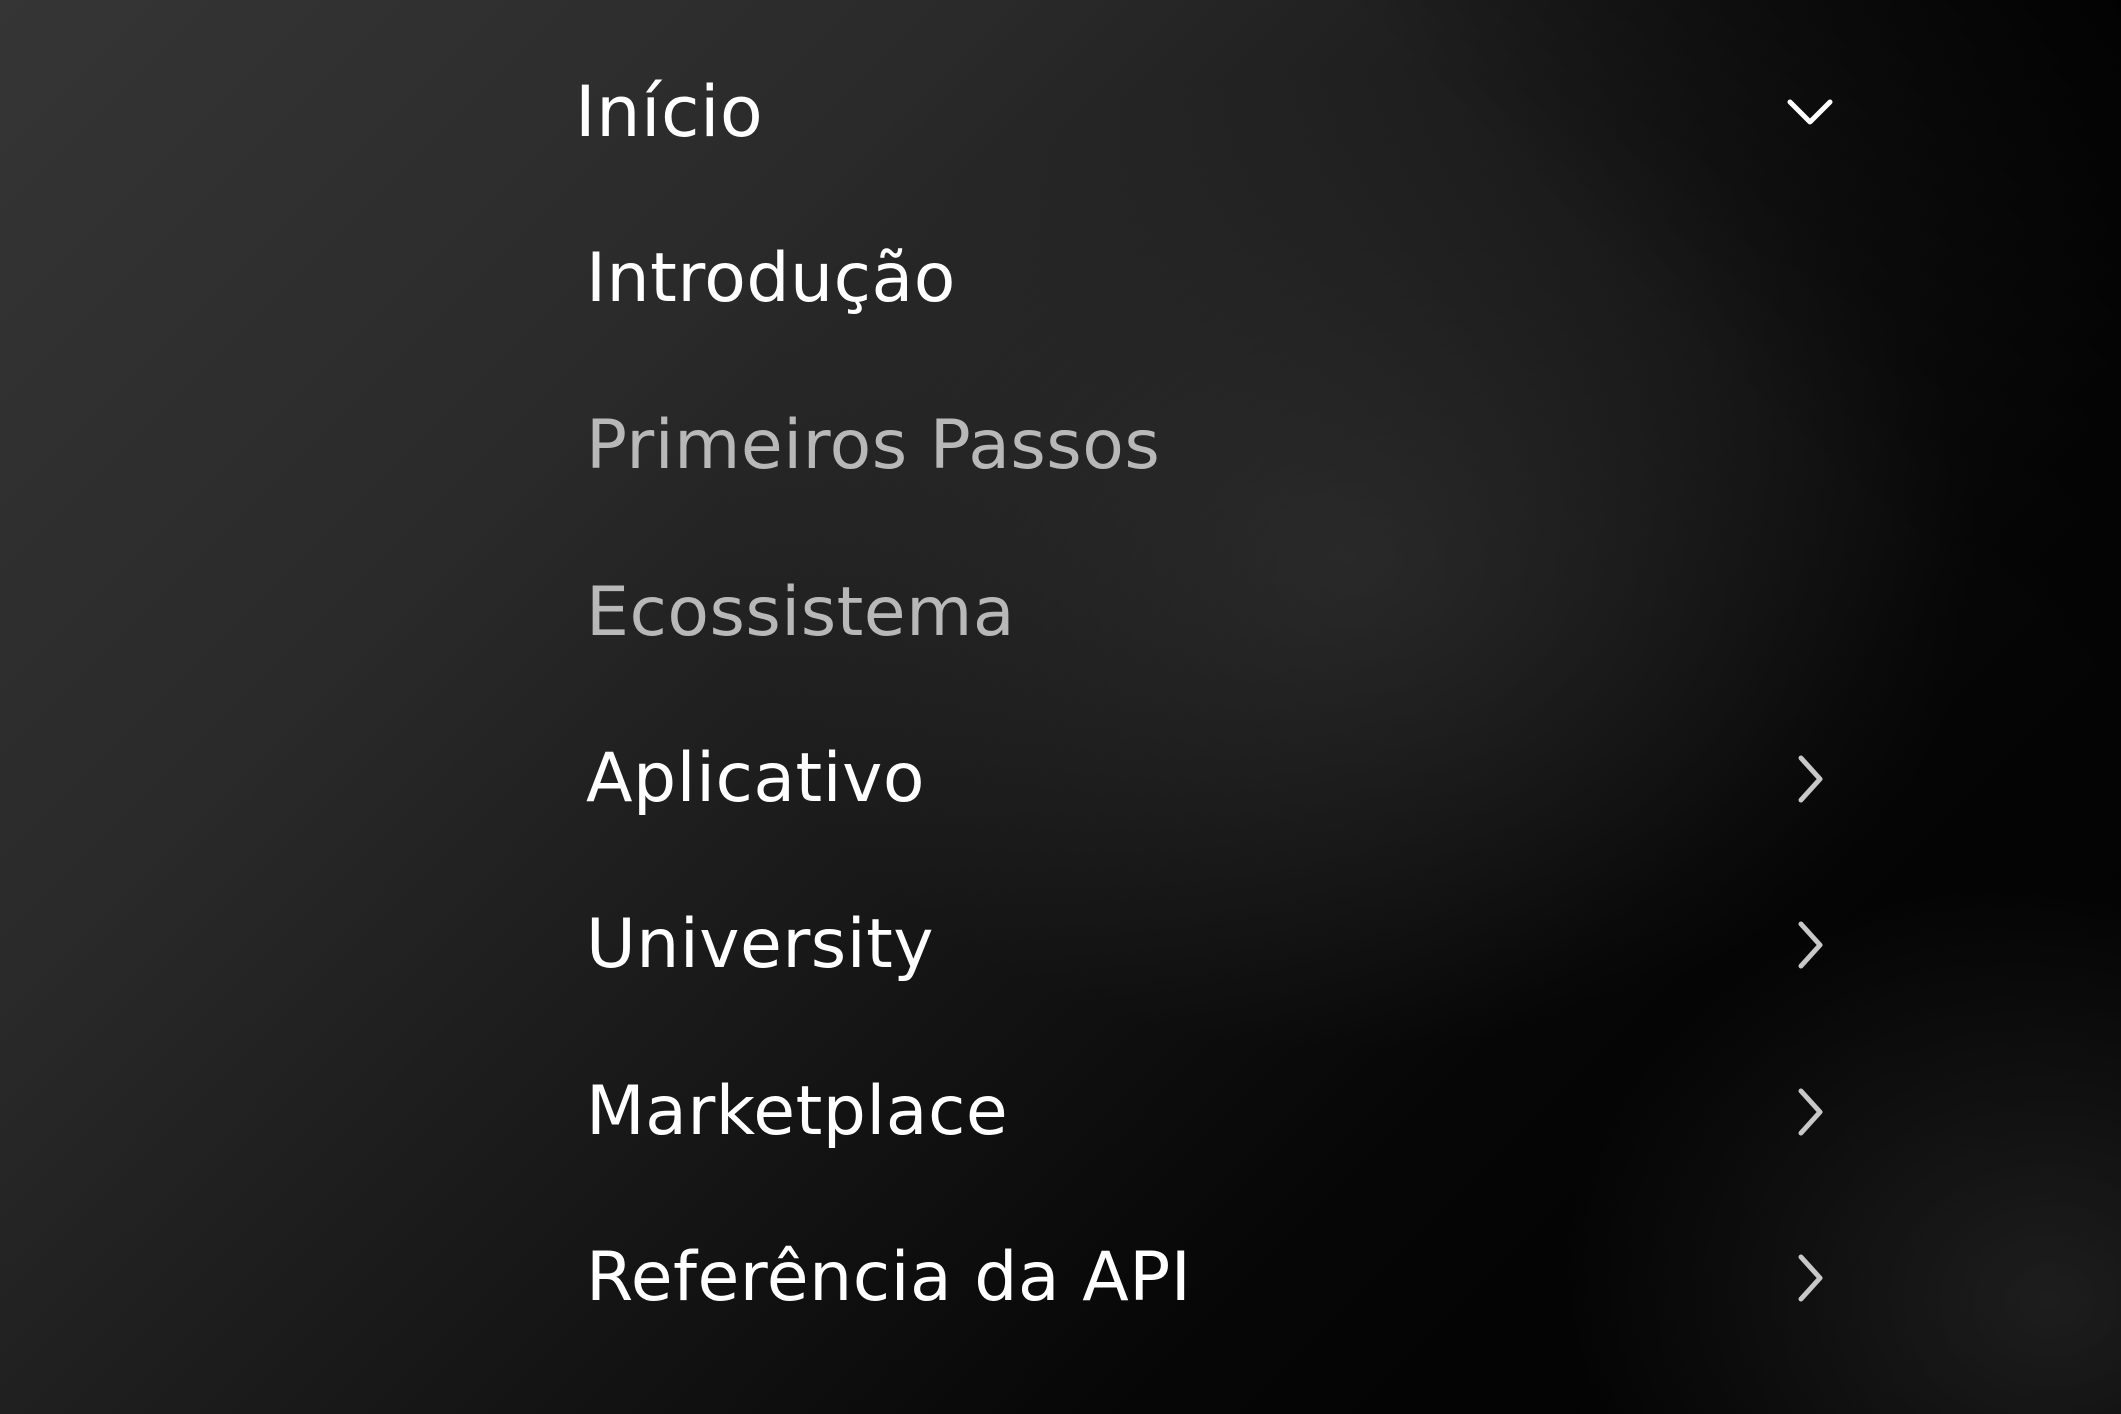 The height and width of the screenshot is (1414, 2121). What do you see at coordinates (1216, 279) in the screenshot?
I see `menu-item-introducao: Introdução` at bounding box center [1216, 279].